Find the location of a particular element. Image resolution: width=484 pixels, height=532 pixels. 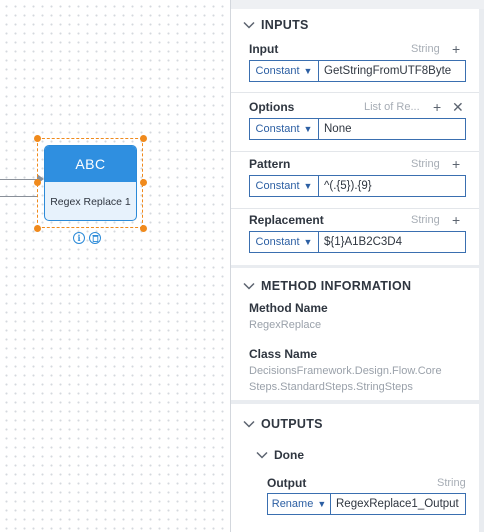

field-label-pattern: Pattern is located at coordinates (270, 164).